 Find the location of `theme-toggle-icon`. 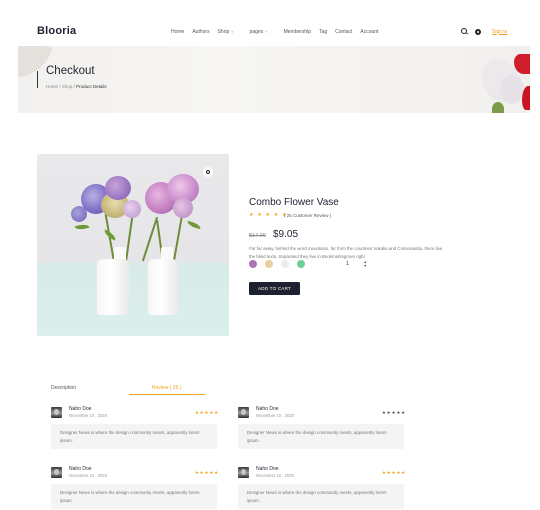

theme-toggle-icon is located at coordinates (478, 31).